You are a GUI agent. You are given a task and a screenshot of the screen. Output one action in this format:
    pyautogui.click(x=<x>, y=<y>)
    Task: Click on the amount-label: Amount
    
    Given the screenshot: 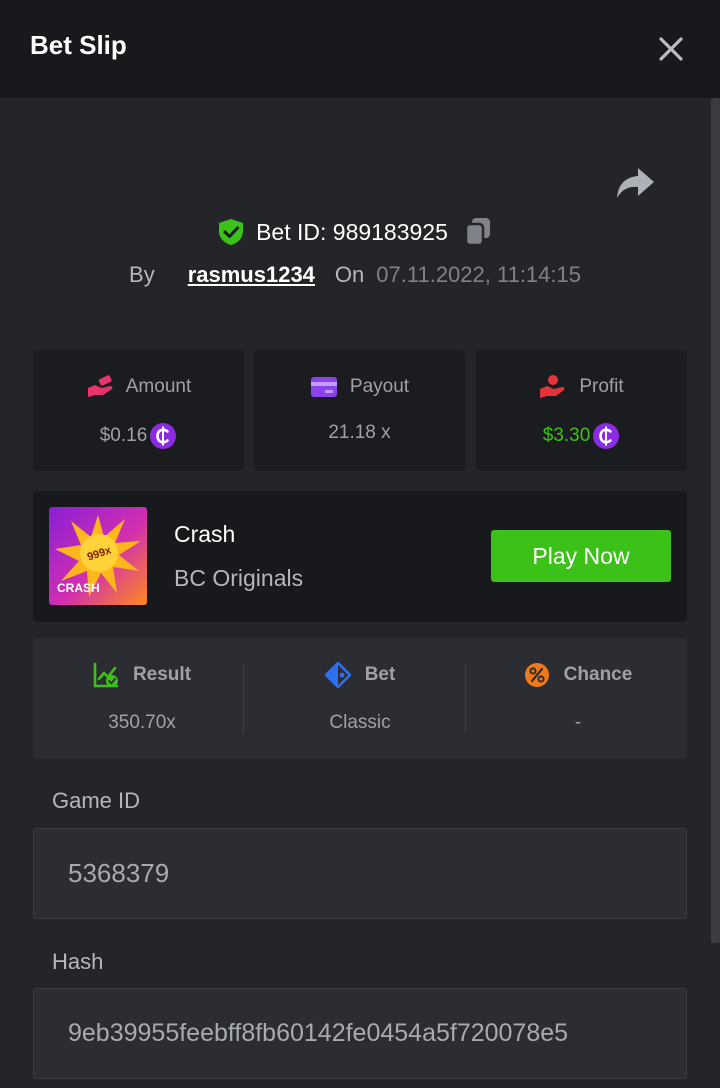 What is the action you would take?
    pyautogui.click(x=158, y=386)
    